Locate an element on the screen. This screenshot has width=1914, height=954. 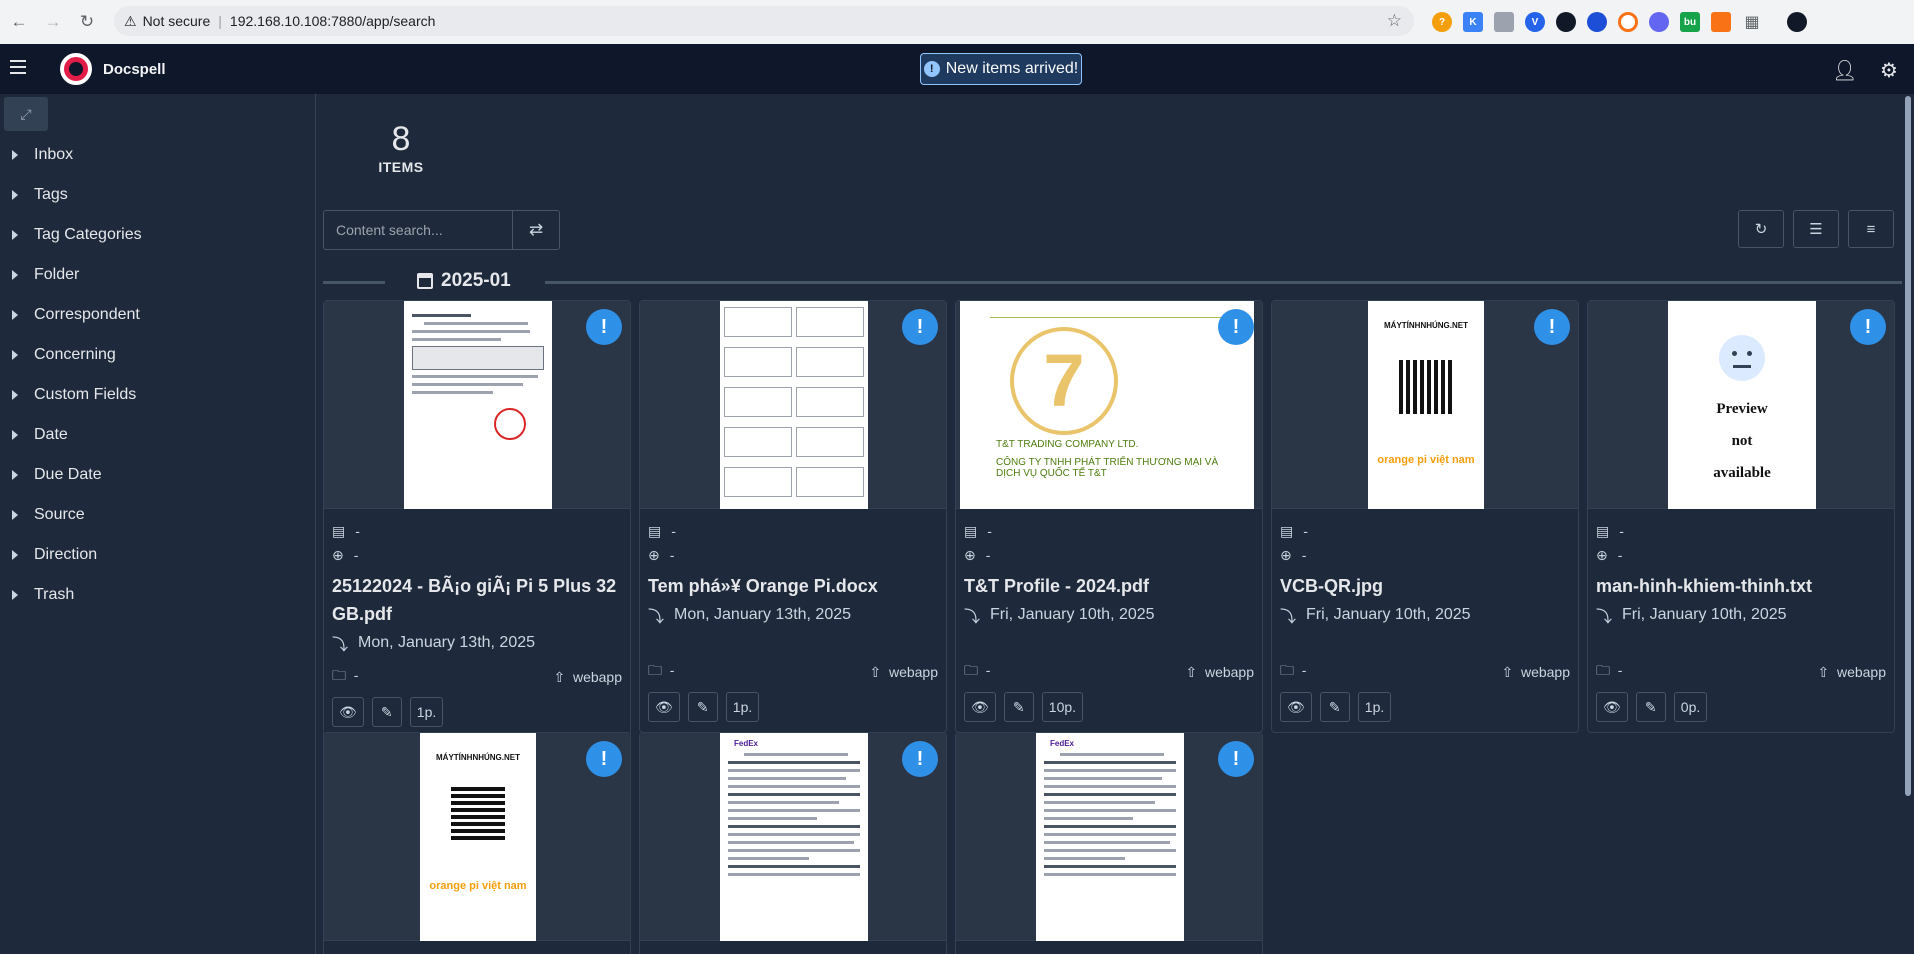
document-thumbnail is located at coordinates (794, 405).